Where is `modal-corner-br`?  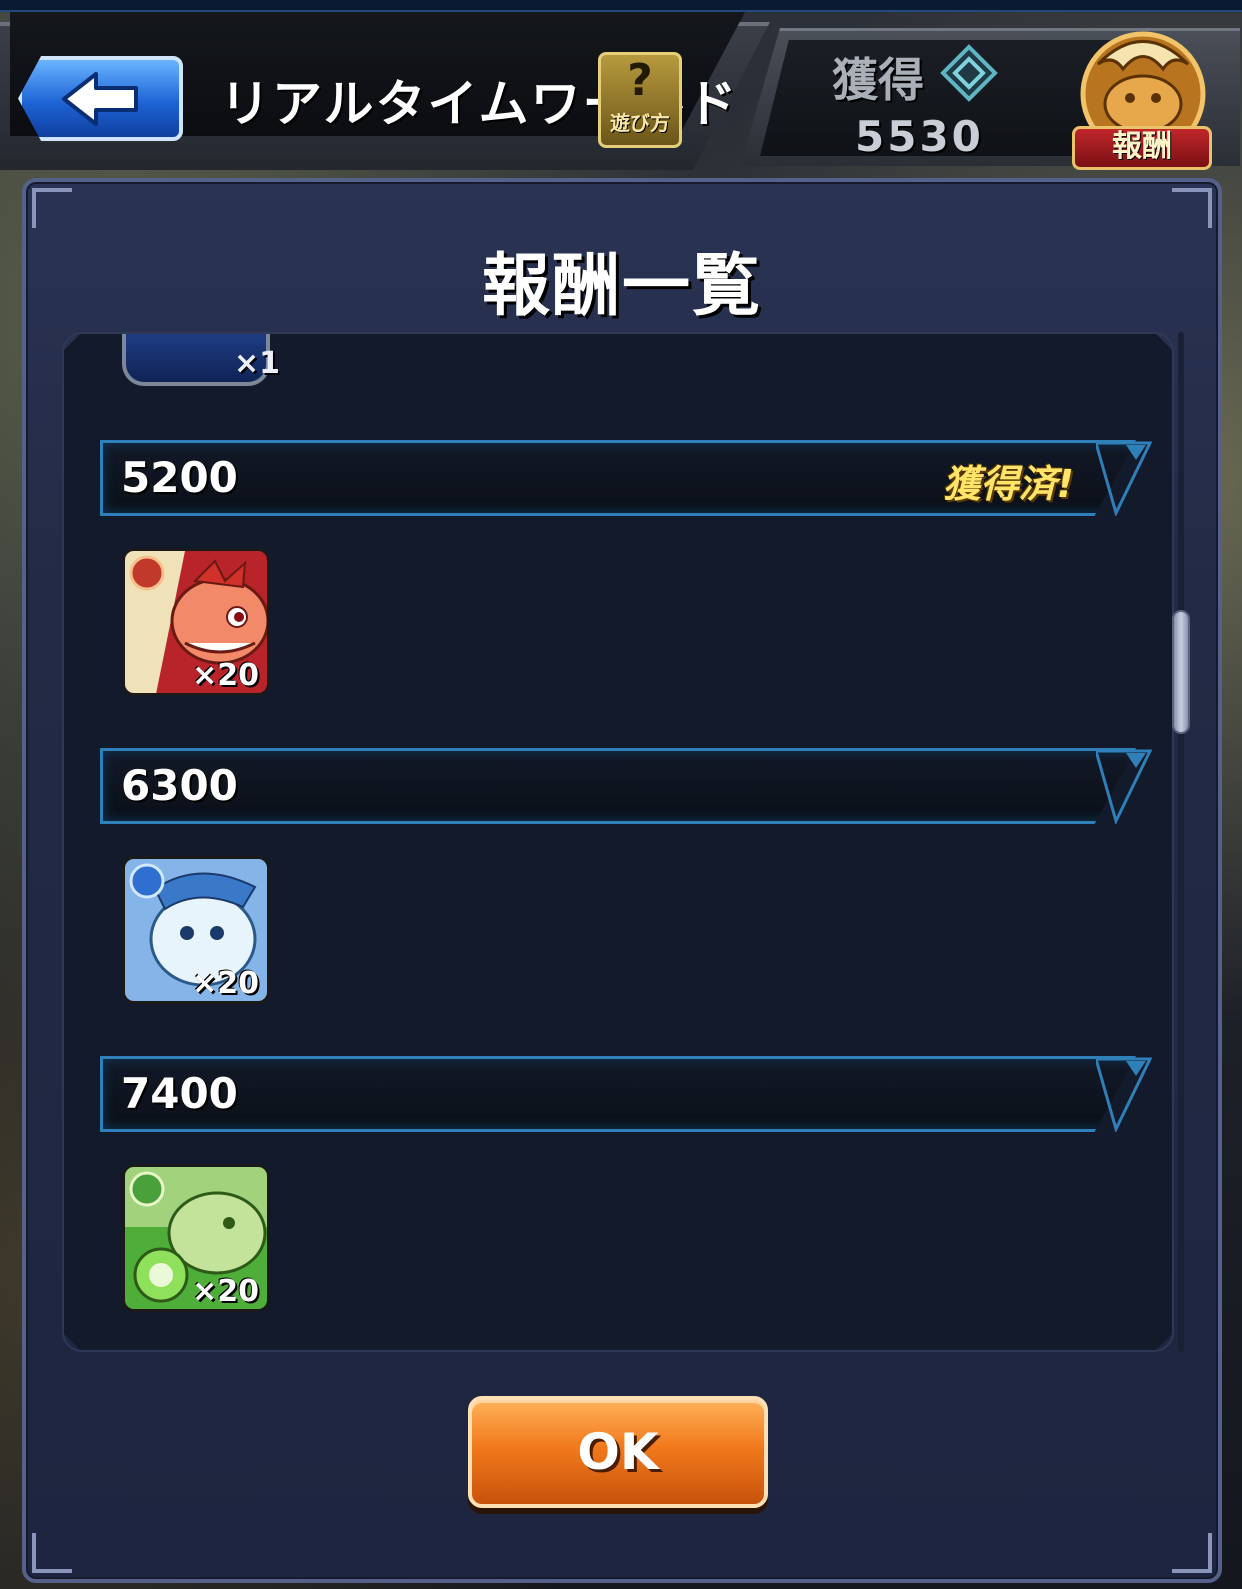
modal-corner-br is located at coordinates (1192, 1553).